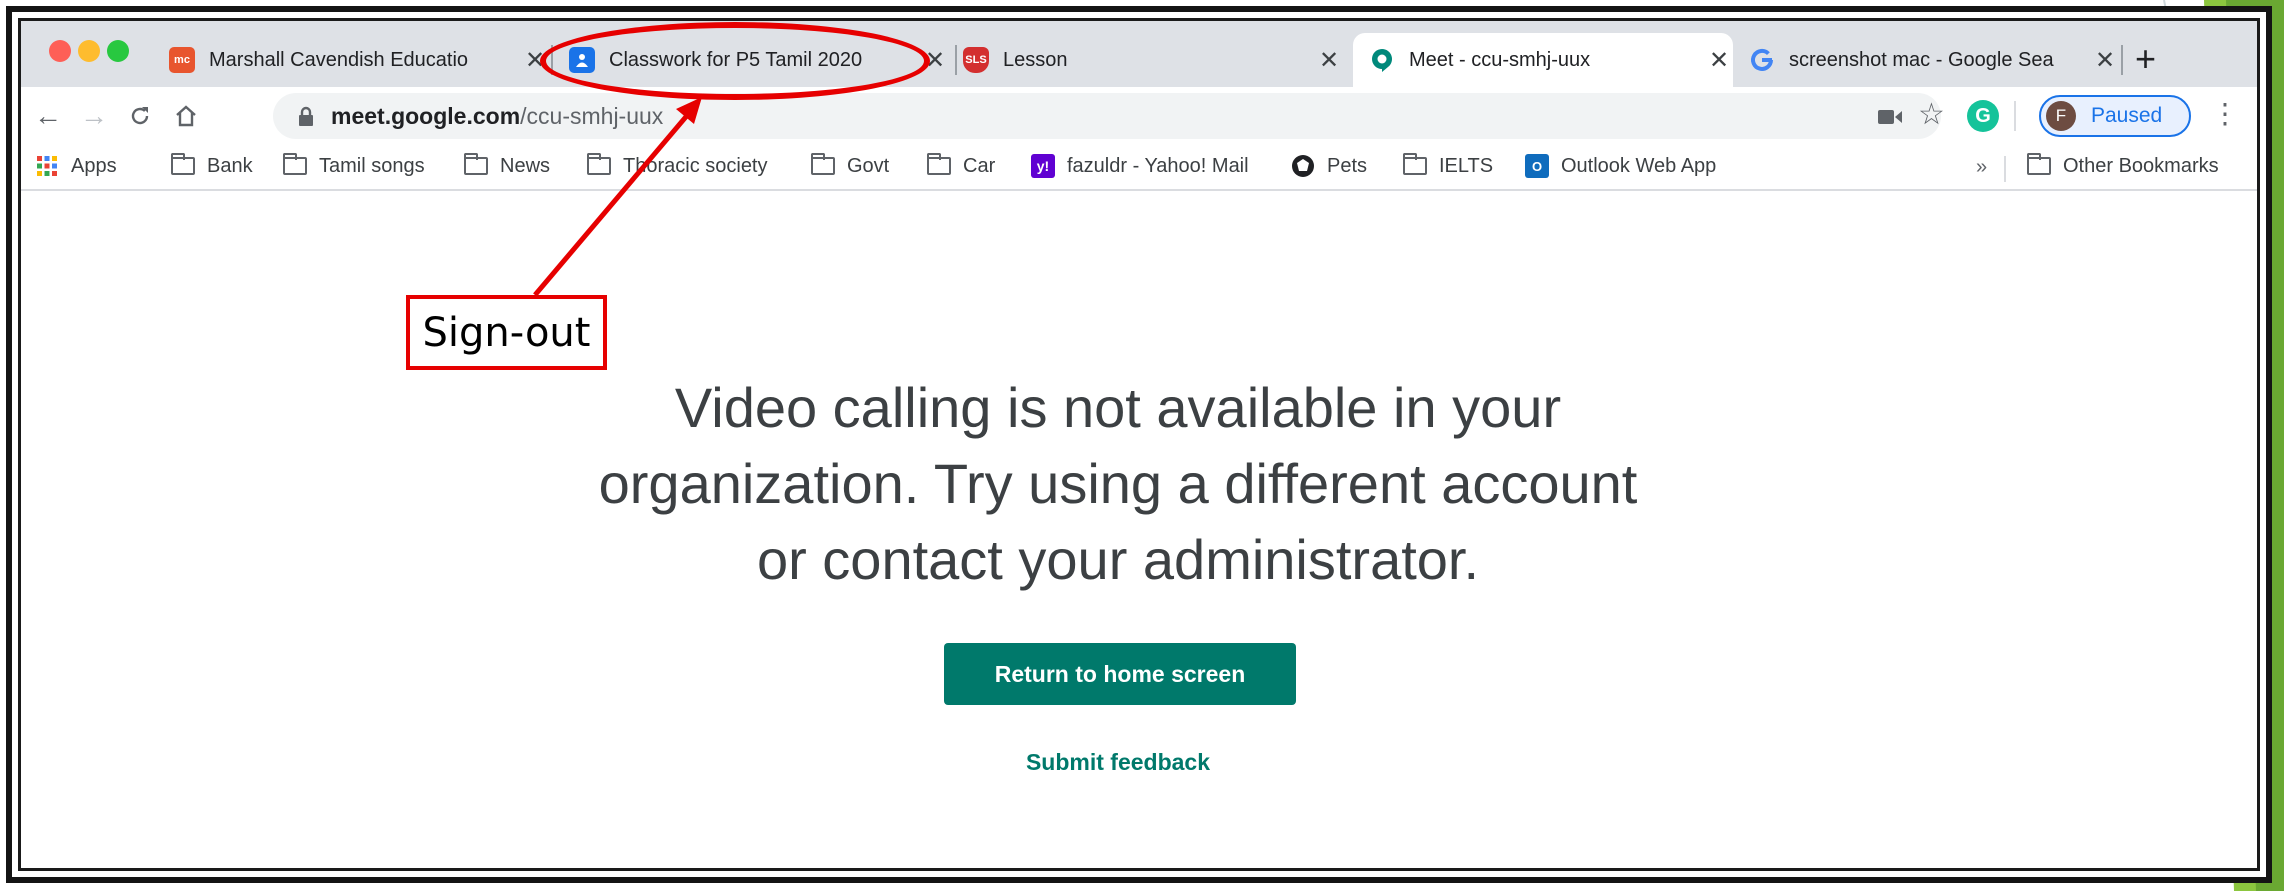 This screenshot has height=891, width=2284. What do you see at coordinates (182, 60) in the screenshot?
I see `marshall-cavendish-icon: mc` at bounding box center [182, 60].